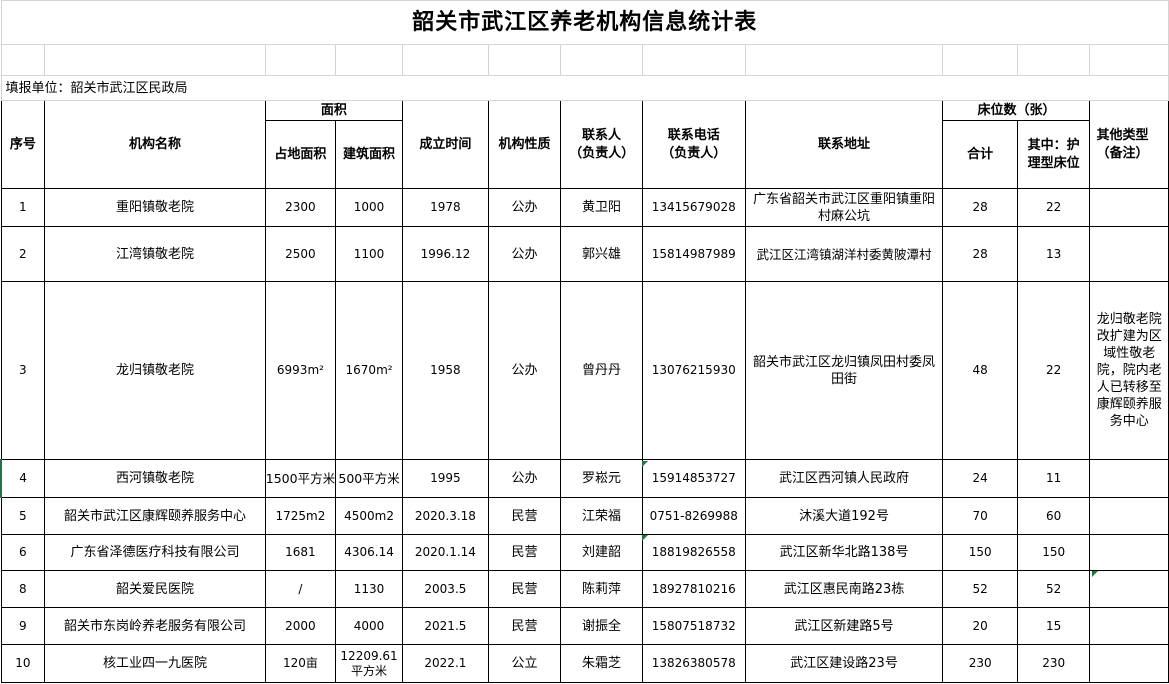 Image resolution: width=1169 pixels, height=684 pixels. Describe the element at coordinates (23, 254) in the screenshot. I see `cell-seq: 2` at that location.